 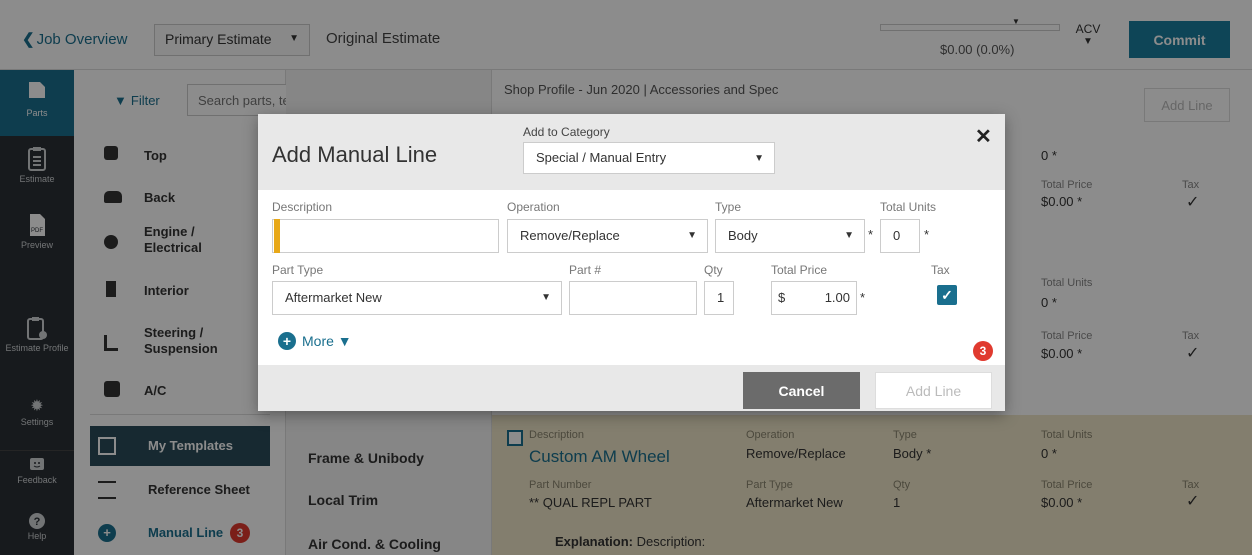 What do you see at coordinates (790, 236) in the screenshot?
I see `type-select: Body ▼` at bounding box center [790, 236].